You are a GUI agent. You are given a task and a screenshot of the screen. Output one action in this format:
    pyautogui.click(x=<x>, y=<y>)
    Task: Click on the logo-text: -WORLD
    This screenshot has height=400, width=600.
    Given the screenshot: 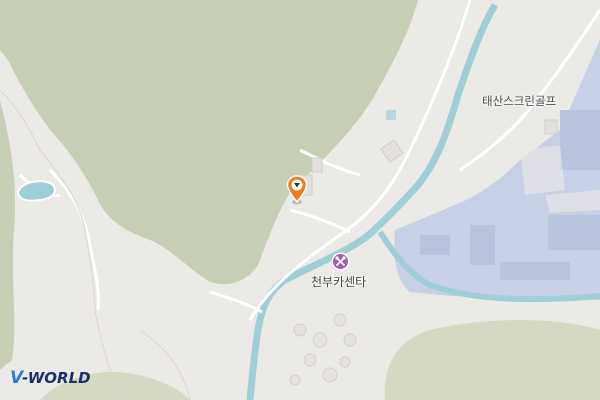 What is the action you would take?
    pyautogui.click(x=56, y=378)
    